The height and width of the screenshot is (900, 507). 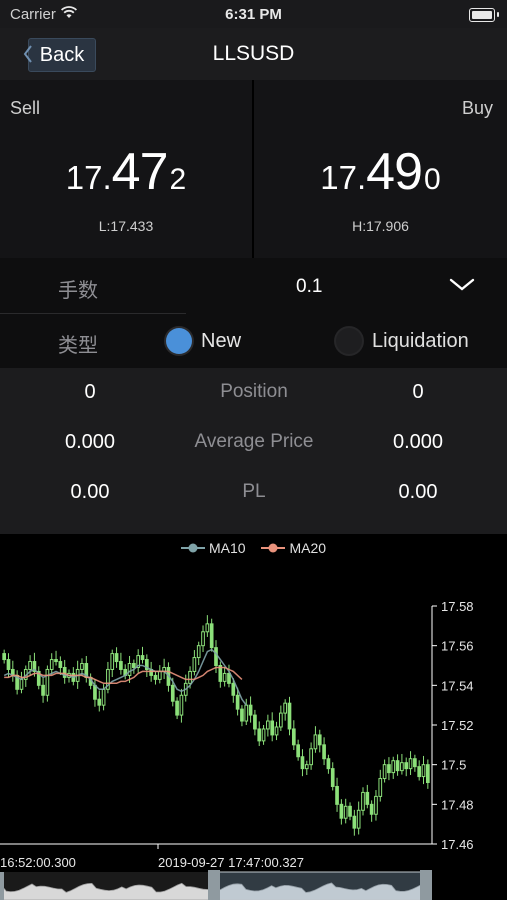 What do you see at coordinates (25, 108) in the screenshot?
I see `sell-label: Sell` at bounding box center [25, 108].